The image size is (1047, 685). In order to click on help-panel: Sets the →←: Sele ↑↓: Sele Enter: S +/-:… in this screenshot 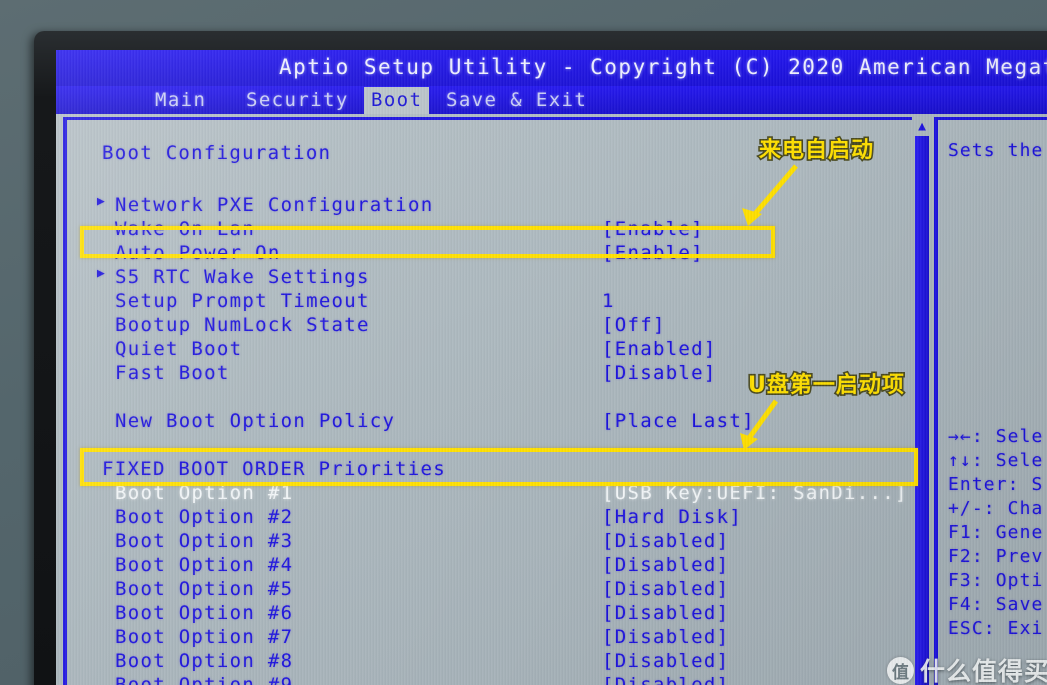, I will do `click(990, 401)`.